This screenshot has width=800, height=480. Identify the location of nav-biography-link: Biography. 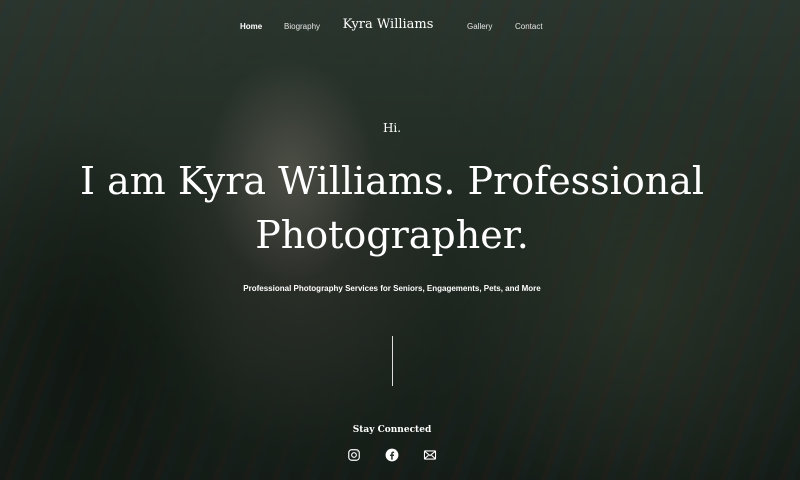
(302, 26).